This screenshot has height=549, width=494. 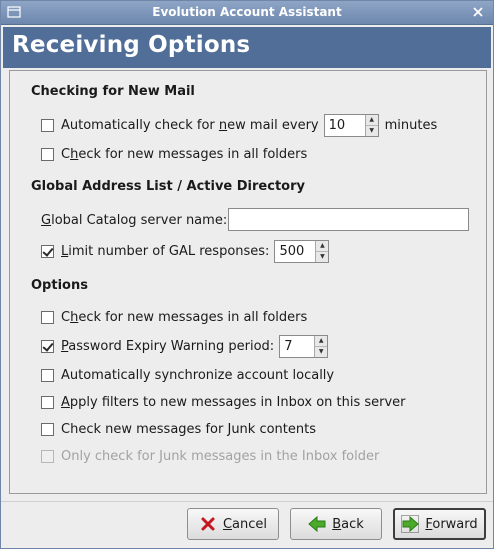 I want to click on forward-label: Forward, so click(x=451, y=524).